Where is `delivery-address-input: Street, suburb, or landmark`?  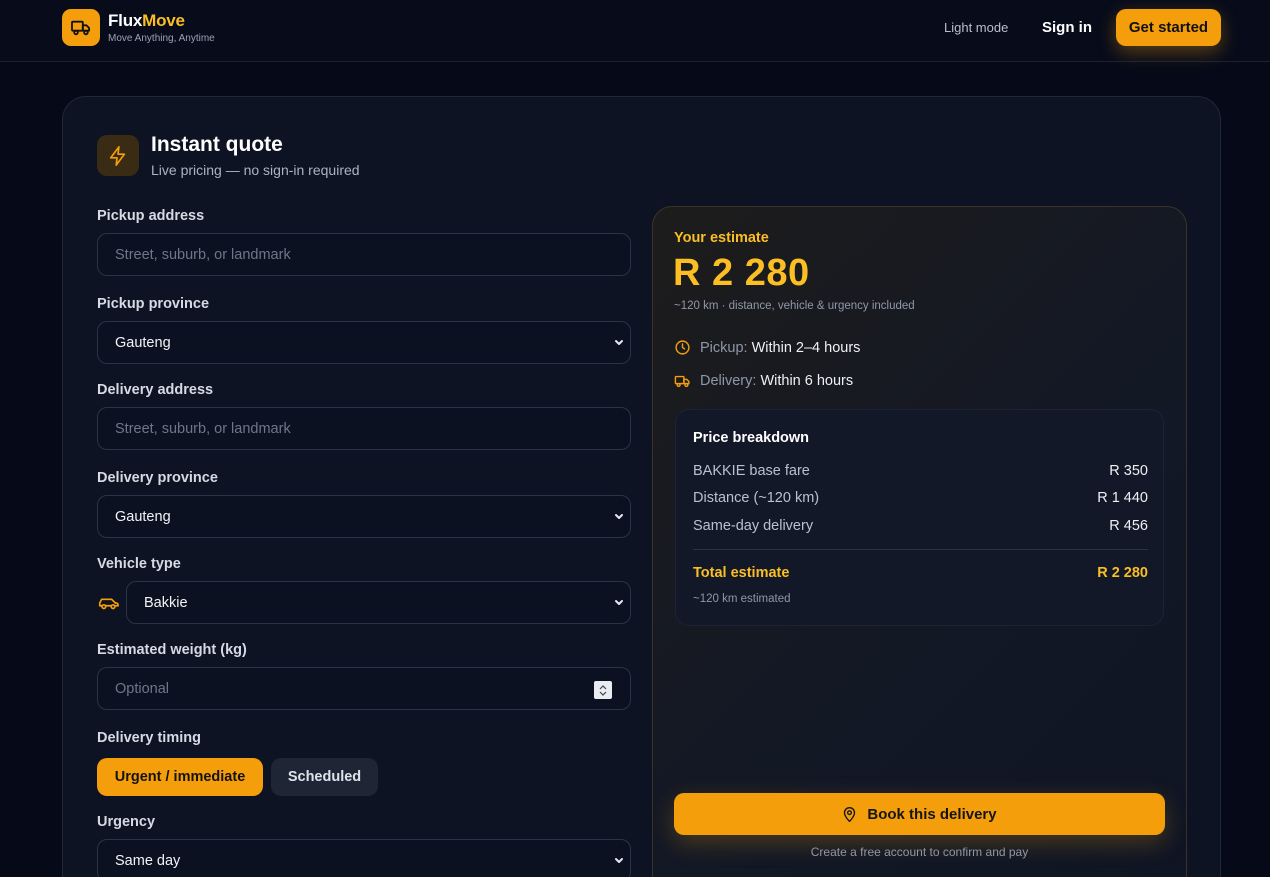 delivery-address-input: Street, suburb, or landmark is located at coordinates (364, 428).